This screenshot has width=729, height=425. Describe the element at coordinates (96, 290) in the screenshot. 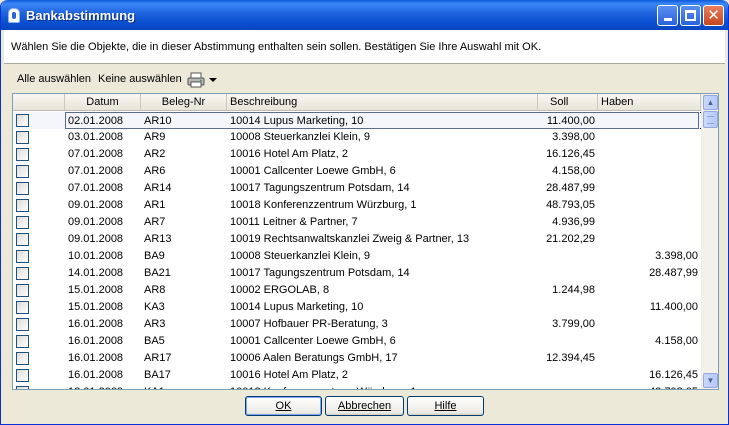

I see `cell-datum: 15.01.2008` at that location.